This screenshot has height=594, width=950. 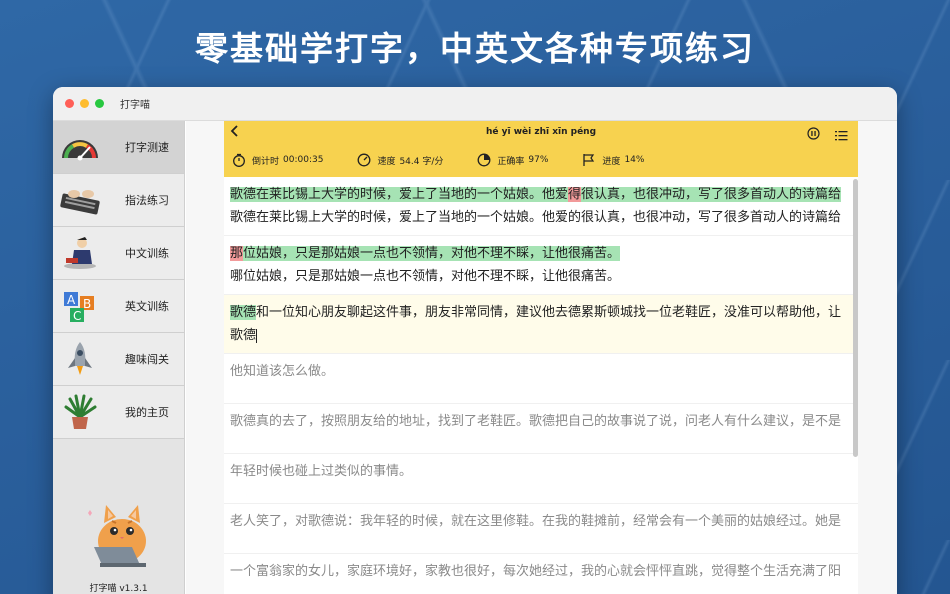 I want to click on sidebar-item-profile: 我的主页, so click(x=118, y=412).